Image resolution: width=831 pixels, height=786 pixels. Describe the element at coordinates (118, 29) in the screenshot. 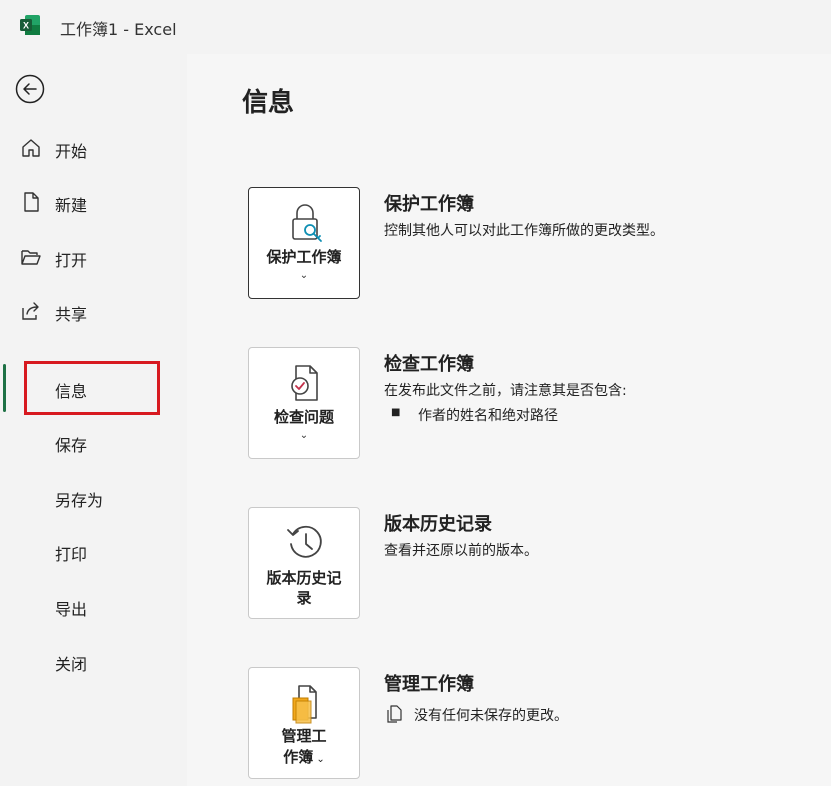

I see `window-title: 工作簿1 - Excel` at that location.